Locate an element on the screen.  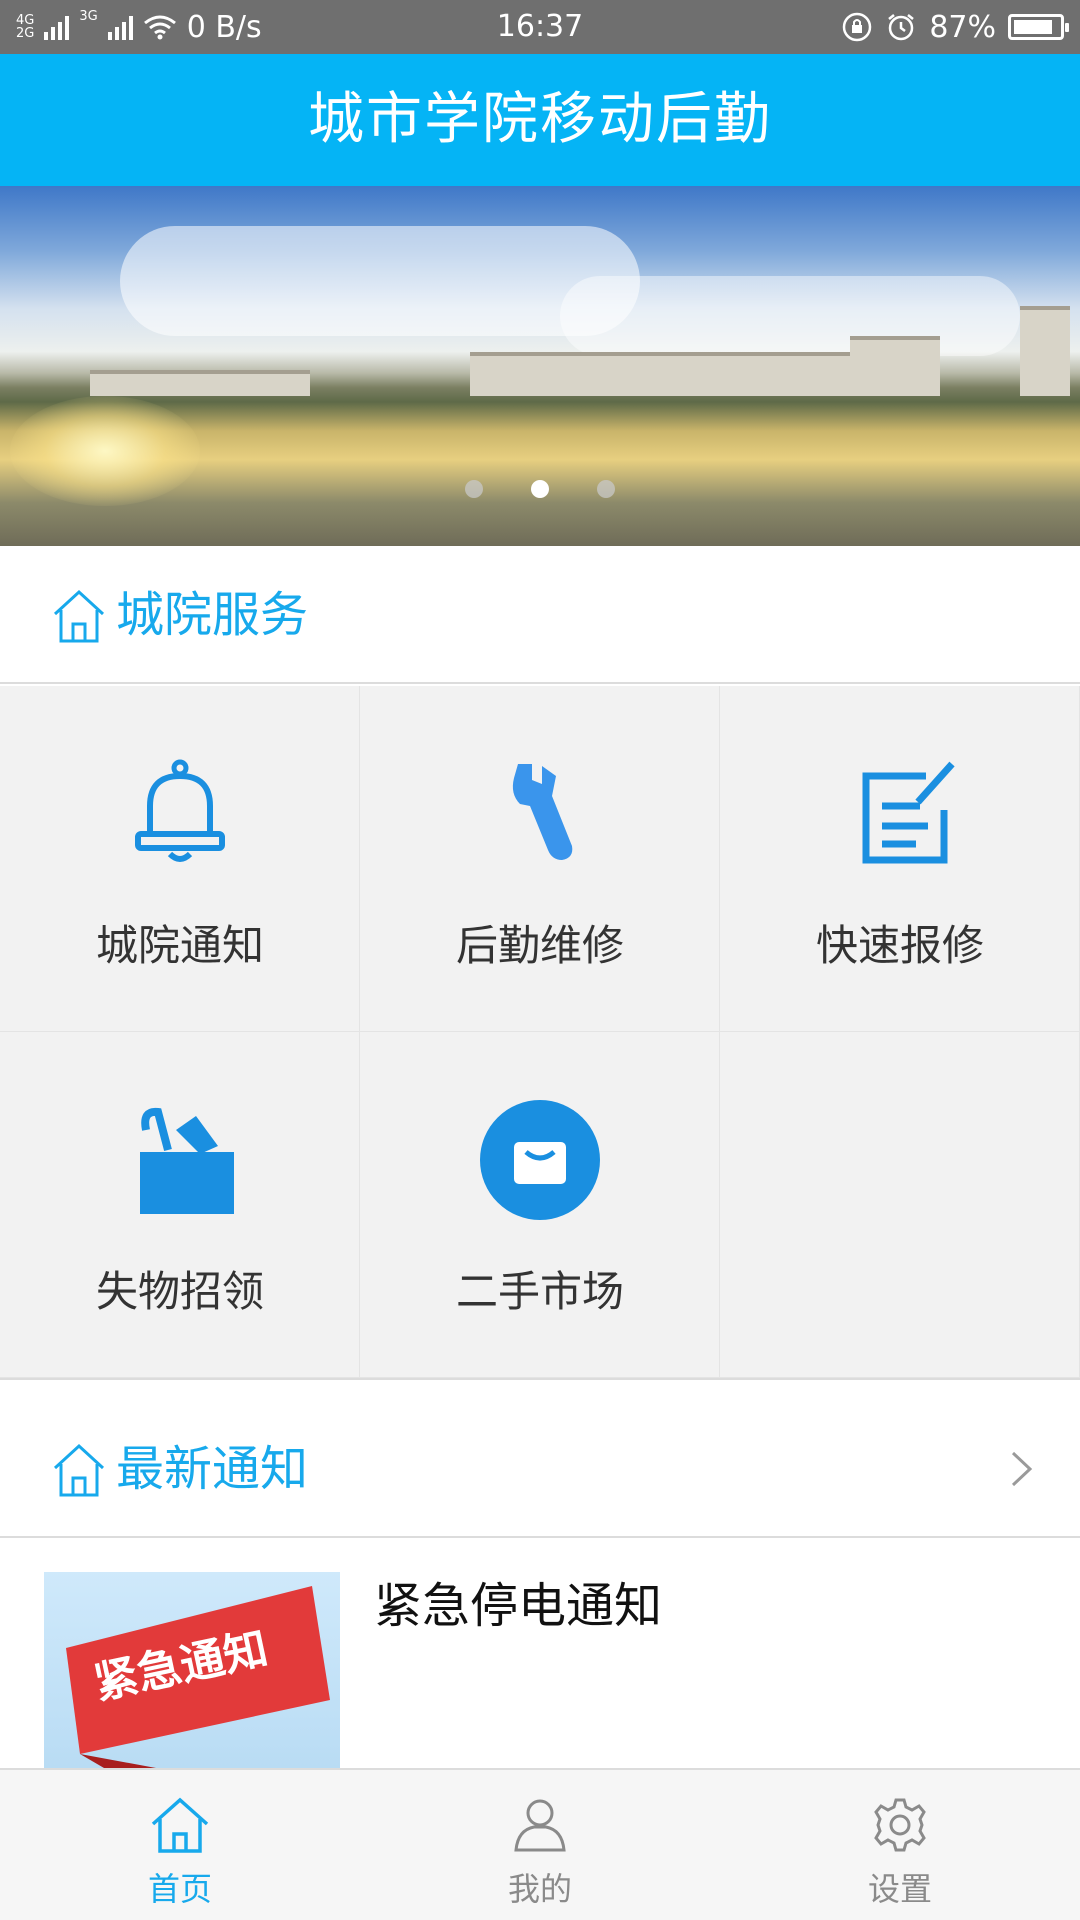
service-lost-found: 失物招领 is located at coordinates (180, 1205).